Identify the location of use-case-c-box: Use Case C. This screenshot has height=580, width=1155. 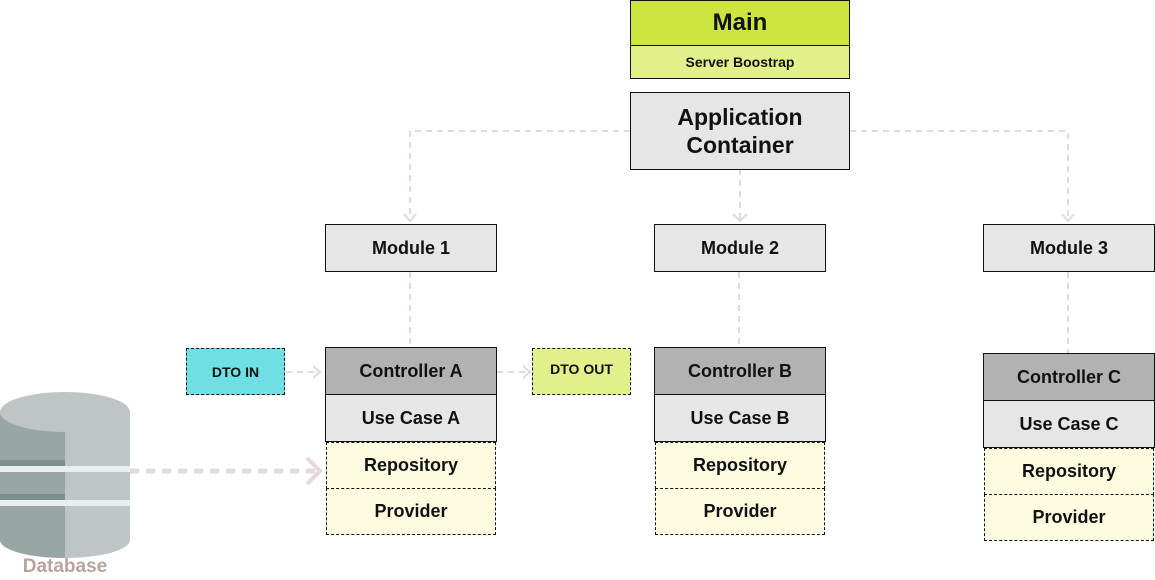
(1069, 424).